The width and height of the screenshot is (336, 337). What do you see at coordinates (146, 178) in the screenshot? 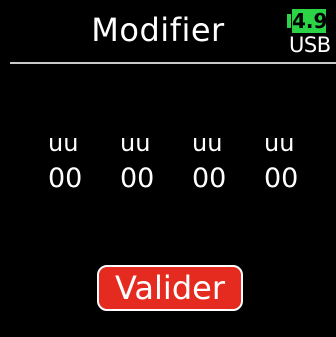
I see `field-2-lower: 00` at bounding box center [146, 178].